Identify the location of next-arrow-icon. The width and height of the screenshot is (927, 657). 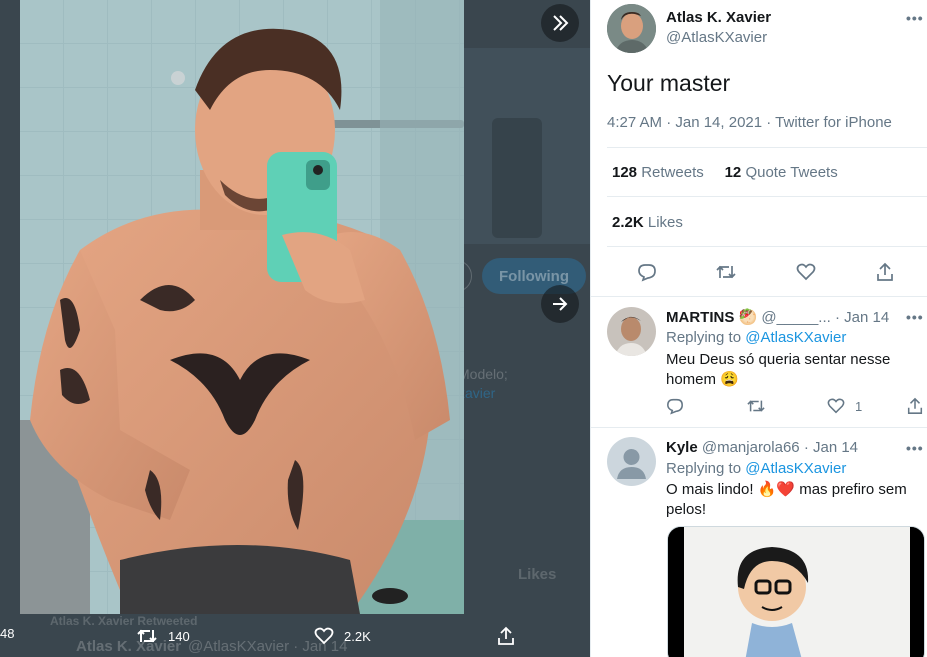
(560, 304).